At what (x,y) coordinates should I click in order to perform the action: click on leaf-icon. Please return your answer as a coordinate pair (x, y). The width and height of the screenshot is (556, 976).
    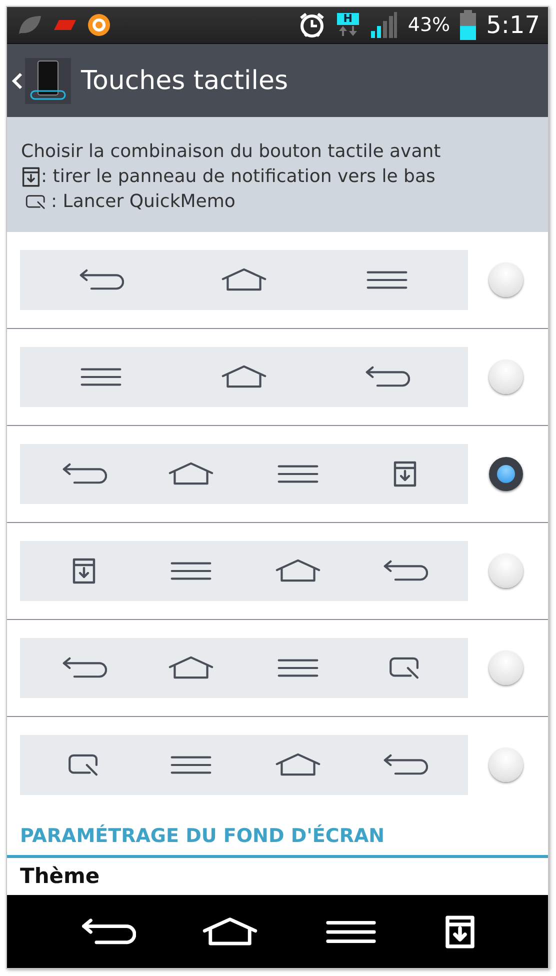
    Looking at the image, I should click on (30, 25).